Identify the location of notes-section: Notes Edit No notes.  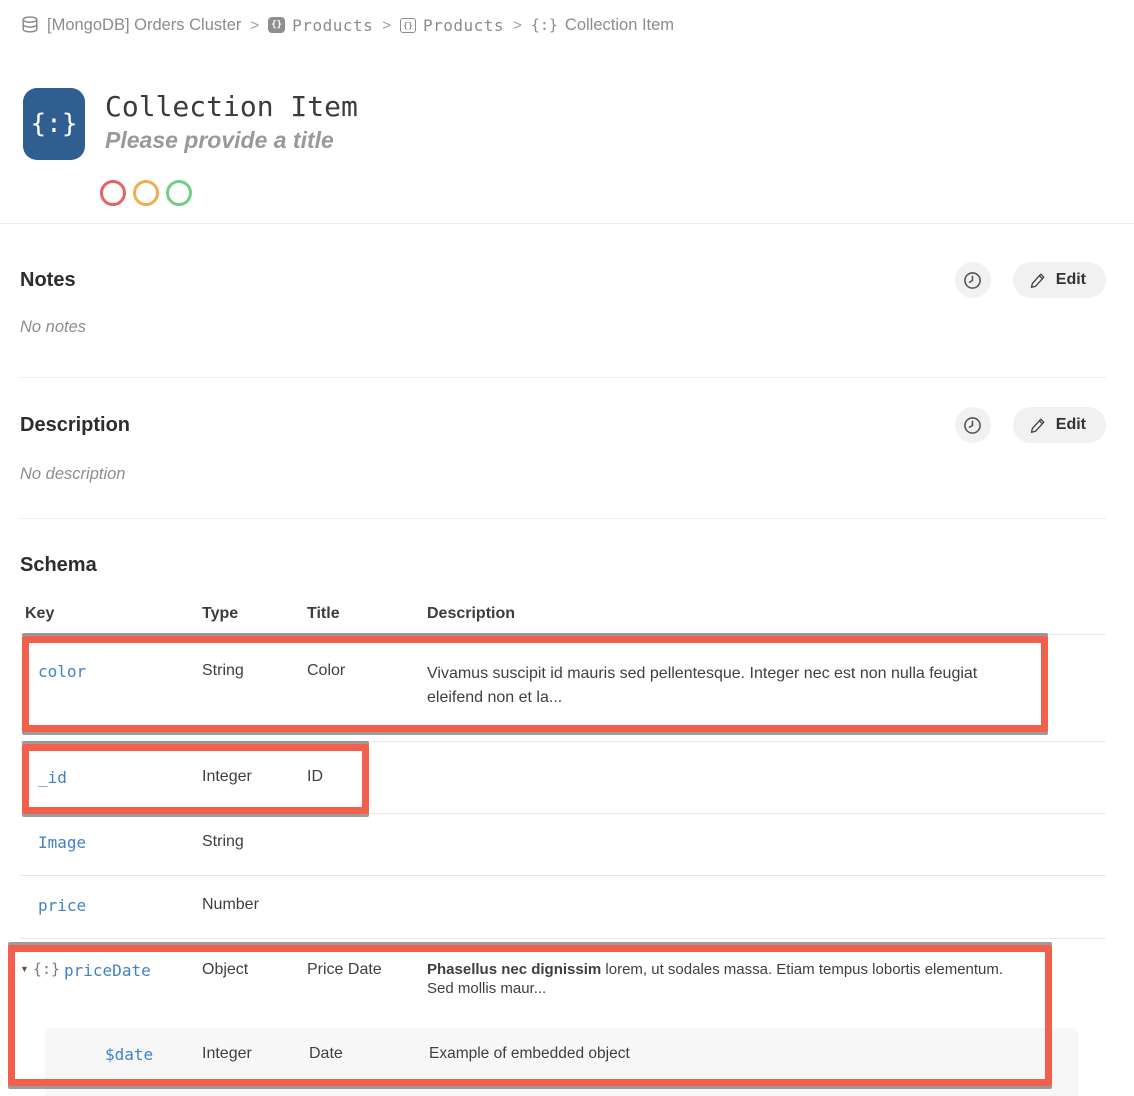
(567, 299).